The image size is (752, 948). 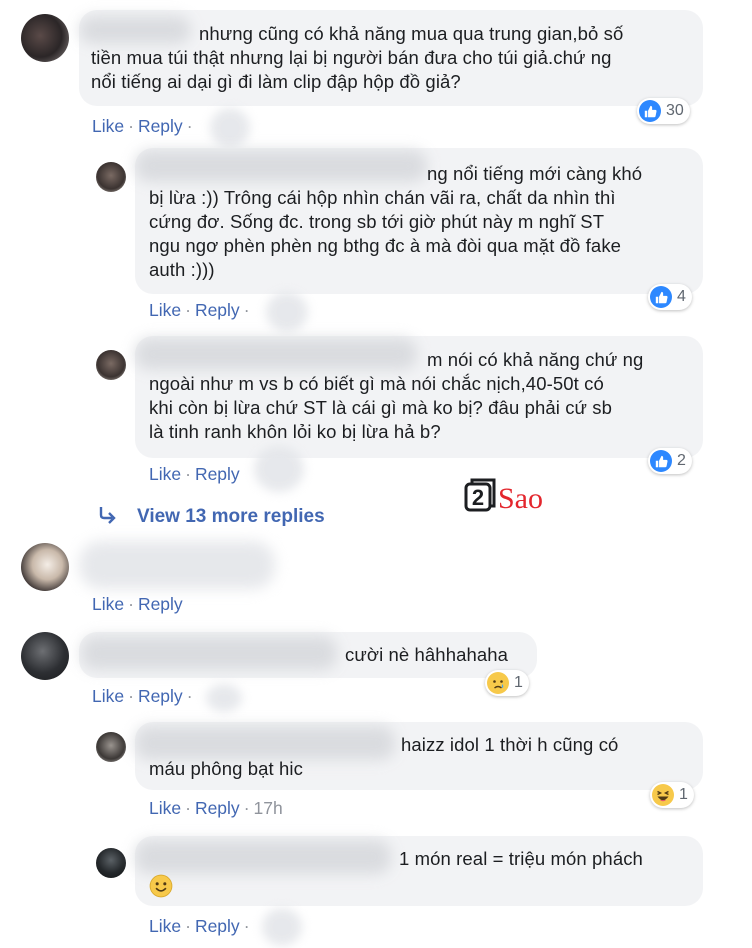 I want to click on smile-emoji-icon, so click(x=161, y=889).